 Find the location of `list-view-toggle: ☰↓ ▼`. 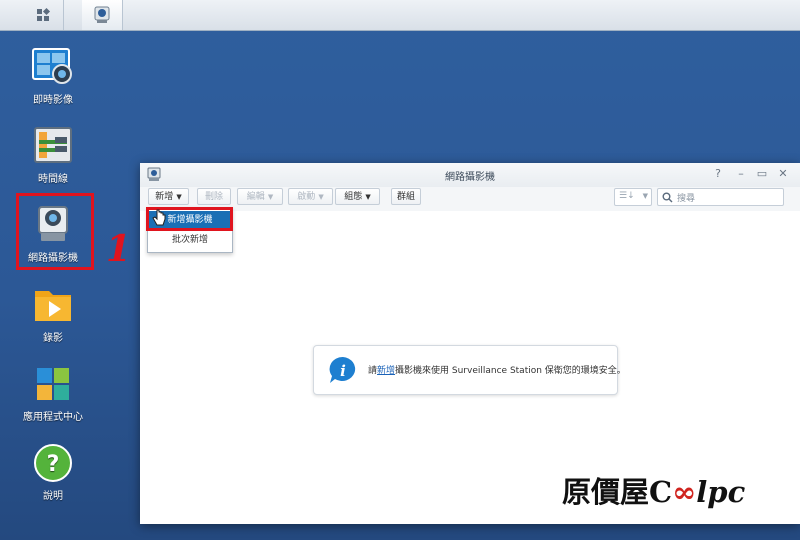

list-view-toggle: ☰↓ ▼ is located at coordinates (633, 197).